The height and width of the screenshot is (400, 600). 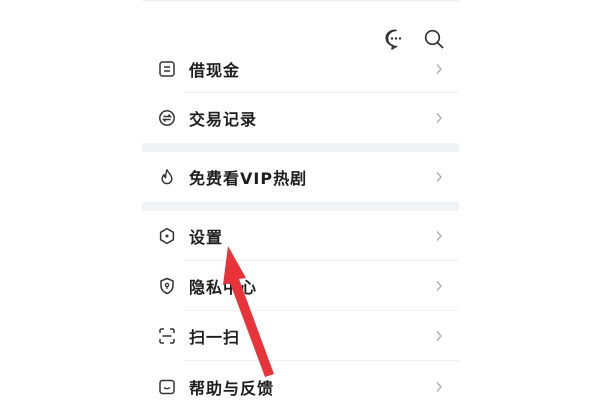 What do you see at coordinates (300, 118) in the screenshot?
I see `menu-item-transactions: 交易记录` at bounding box center [300, 118].